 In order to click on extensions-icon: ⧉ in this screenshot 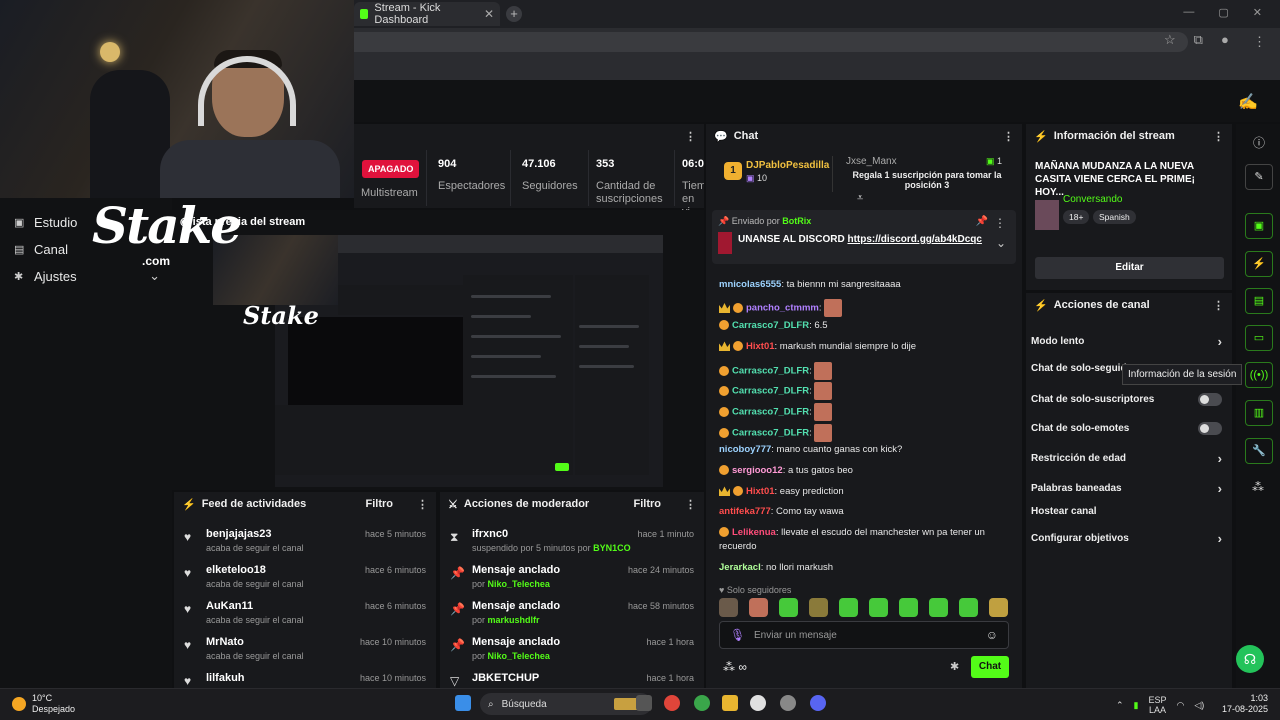, I will do `click(1198, 40)`.